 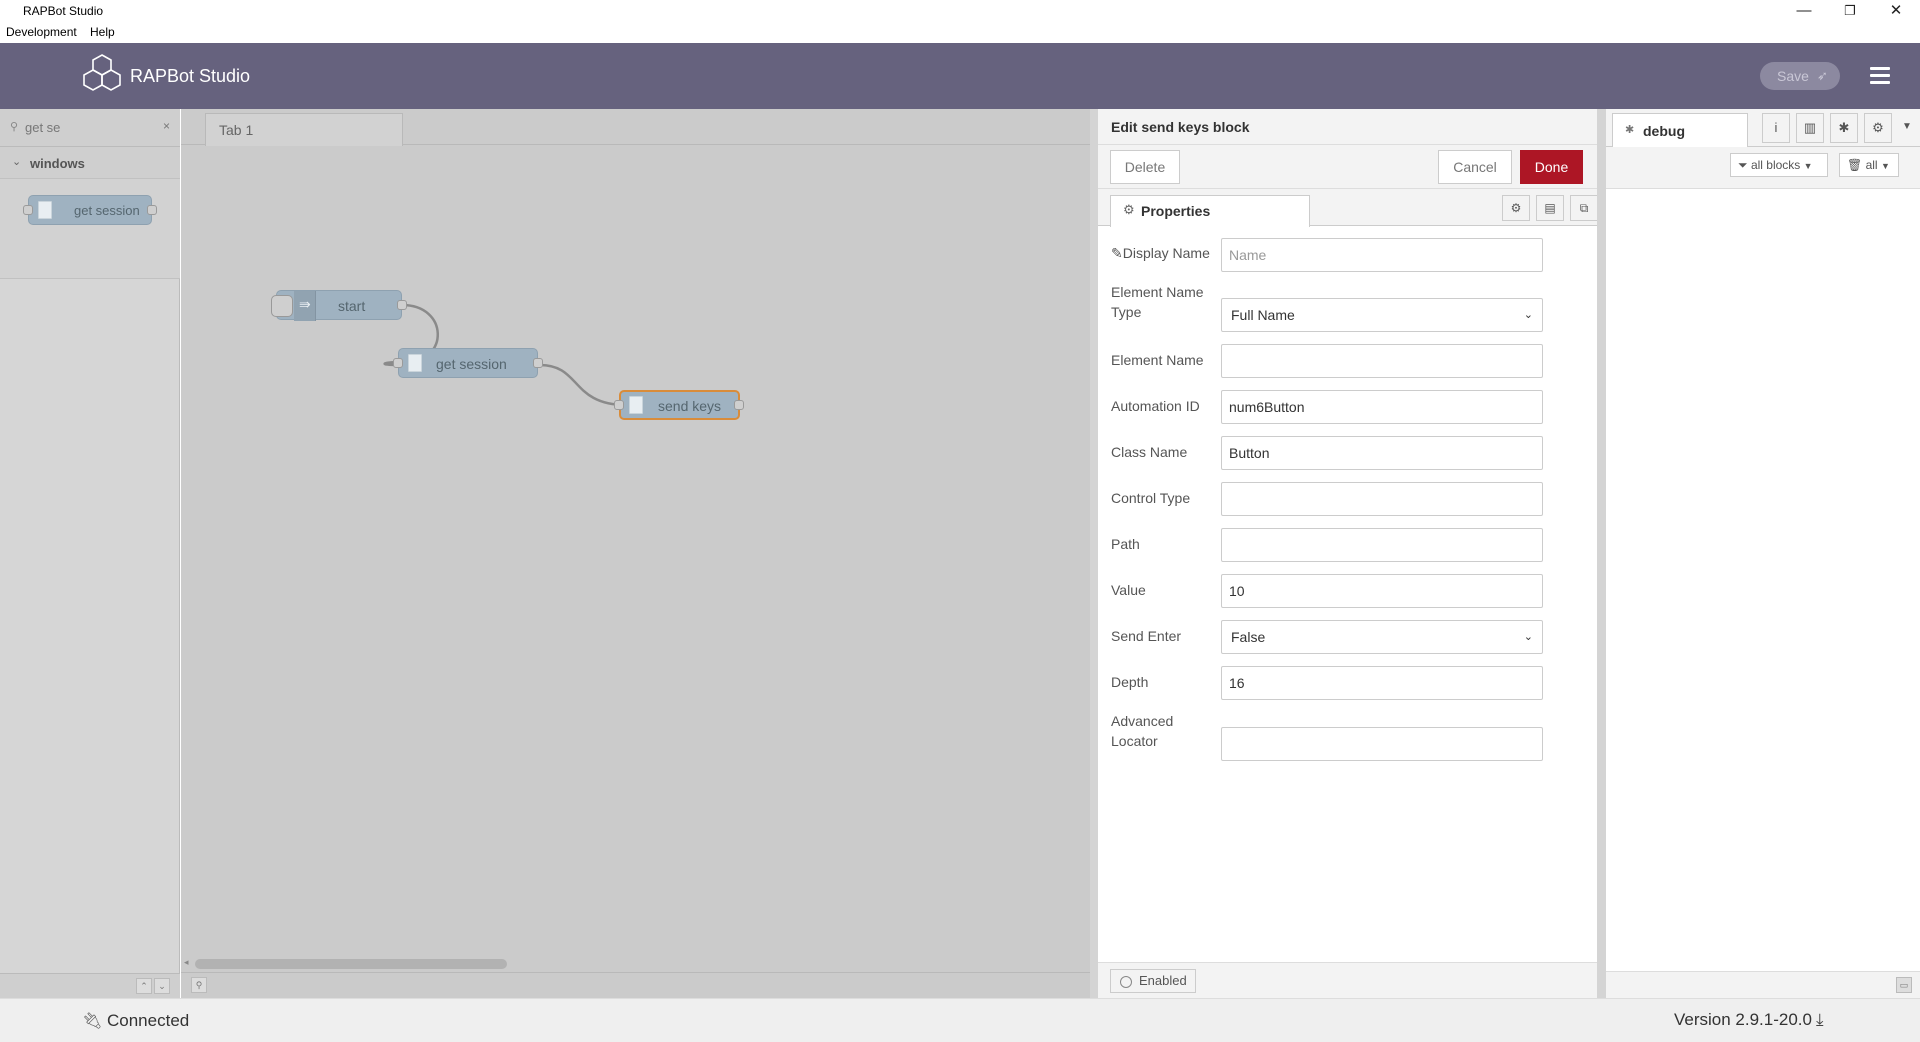 I want to click on class-name-input: Button, so click(x=1382, y=453).